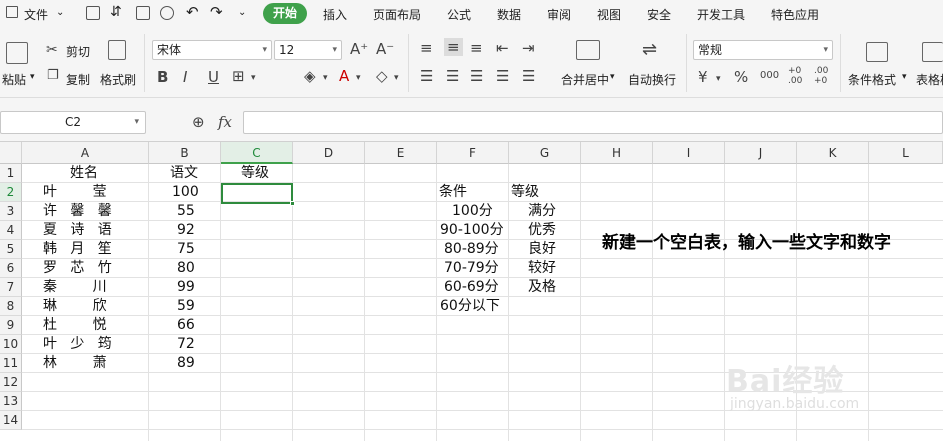 Image resolution: width=943 pixels, height=441 pixels. What do you see at coordinates (459, 14) in the screenshot?
I see `tab-formulas: 公式` at bounding box center [459, 14].